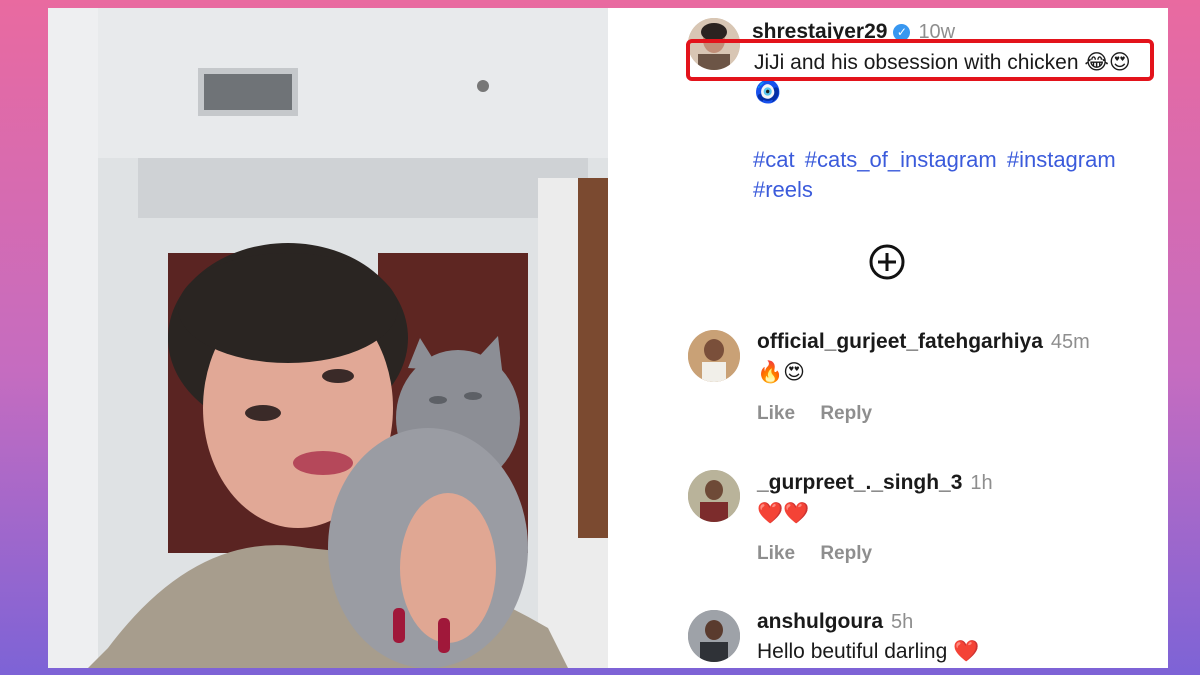 Image resolution: width=1200 pixels, height=675 pixels. Describe the element at coordinates (859, 482) in the screenshot. I see `comment-username: _gurpreet_._singh_3` at that location.